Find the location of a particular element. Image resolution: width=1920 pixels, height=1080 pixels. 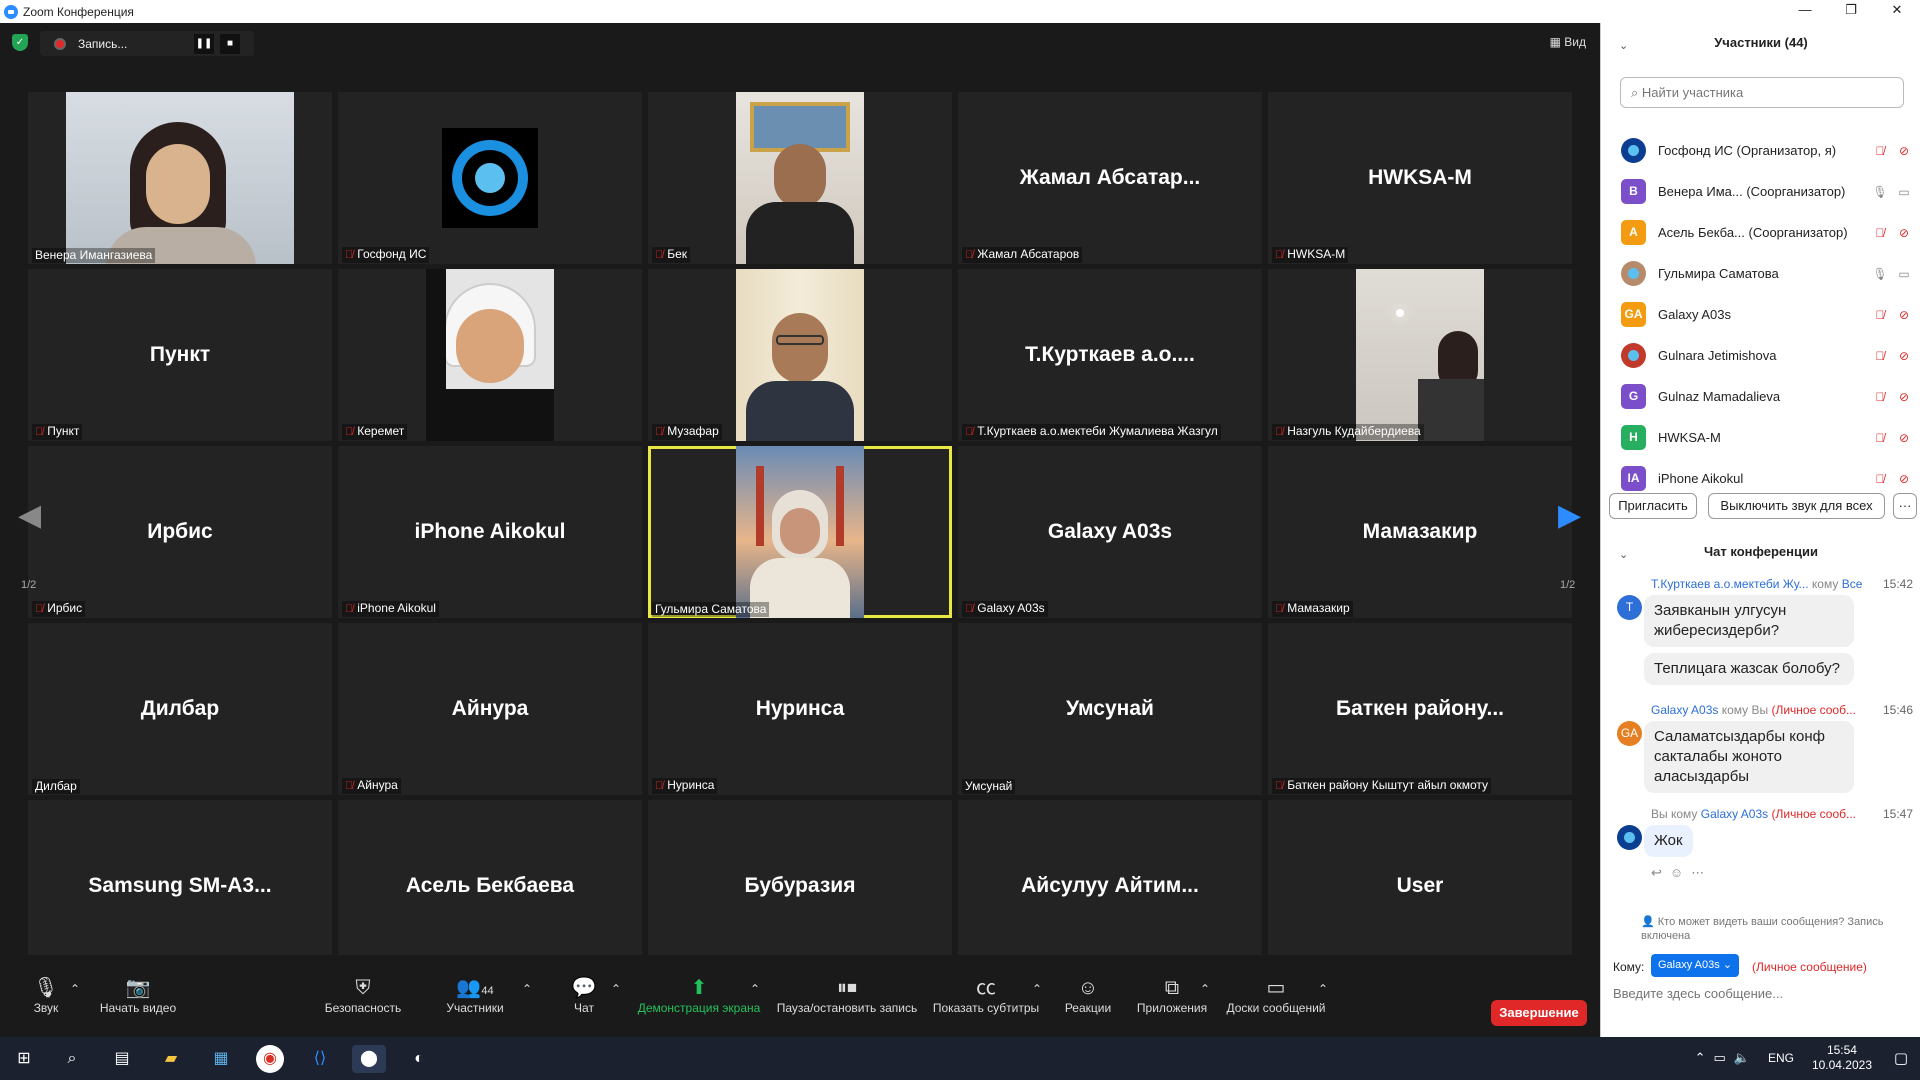

video-tile: Айсулуу Айтим...🎙̸Айсулуу Айтимбетова is located at coordinates (1110, 886).